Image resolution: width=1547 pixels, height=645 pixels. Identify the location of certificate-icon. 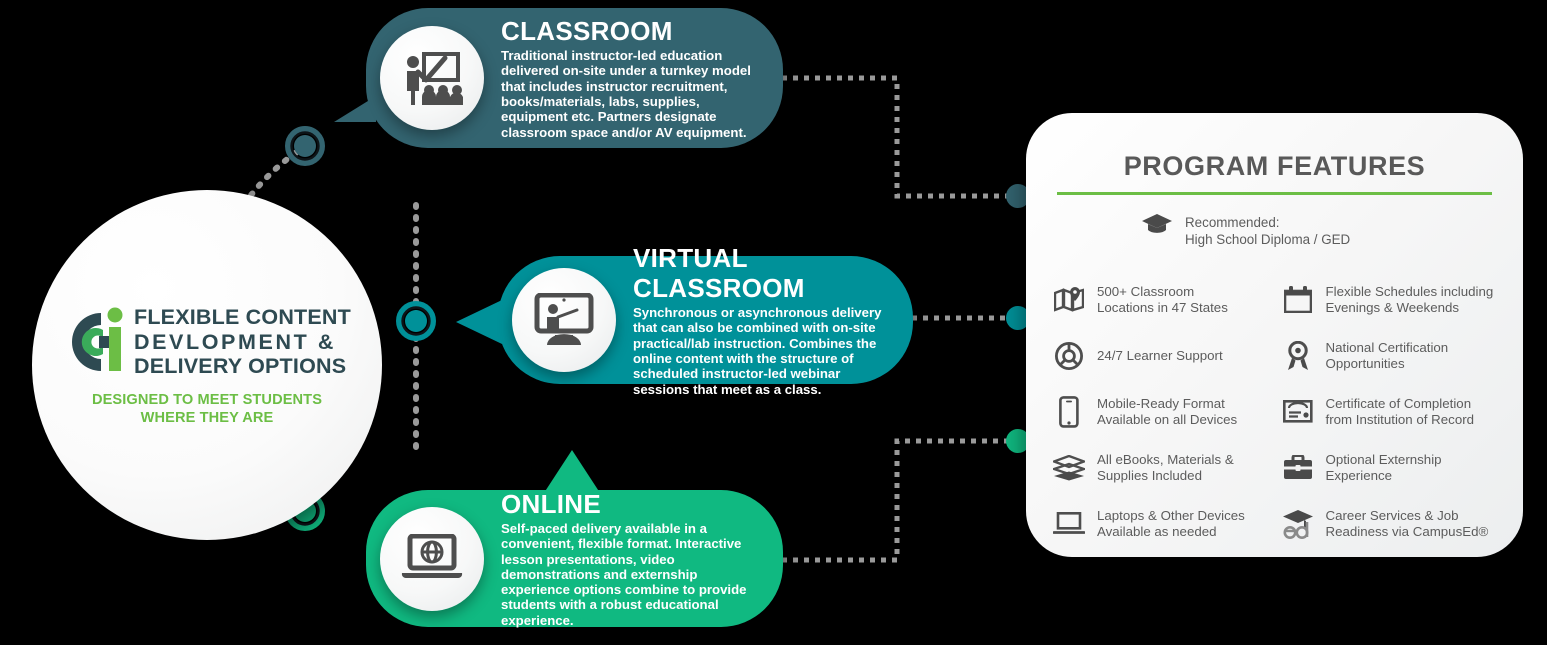
(1298, 411).